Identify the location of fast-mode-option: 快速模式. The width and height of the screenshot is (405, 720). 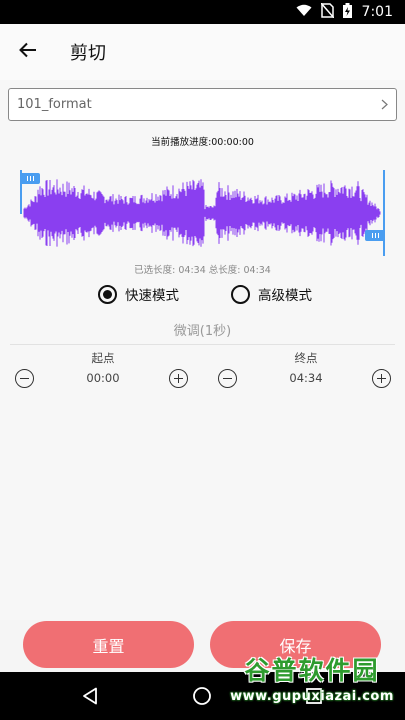
(138, 294).